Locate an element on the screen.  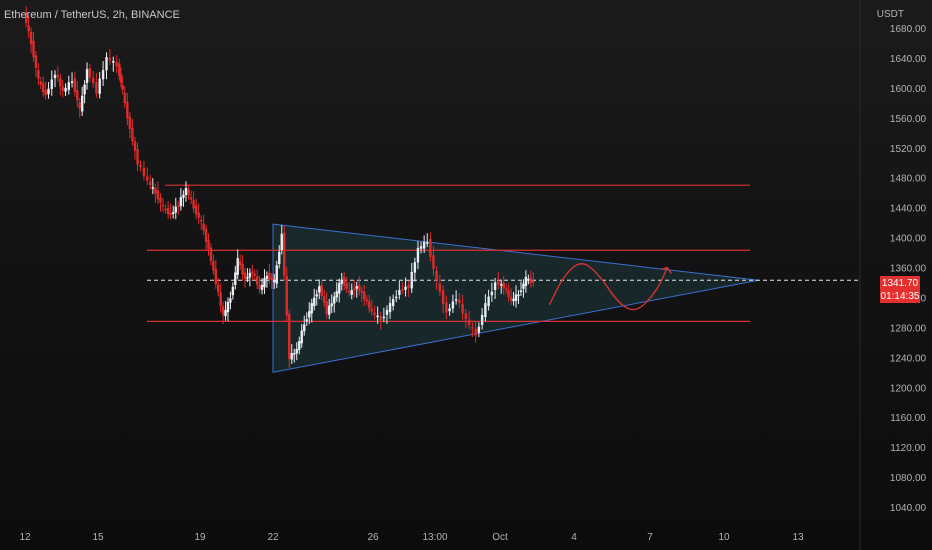
y-tick-label: 1240.00 is located at coordinates (908, 358).